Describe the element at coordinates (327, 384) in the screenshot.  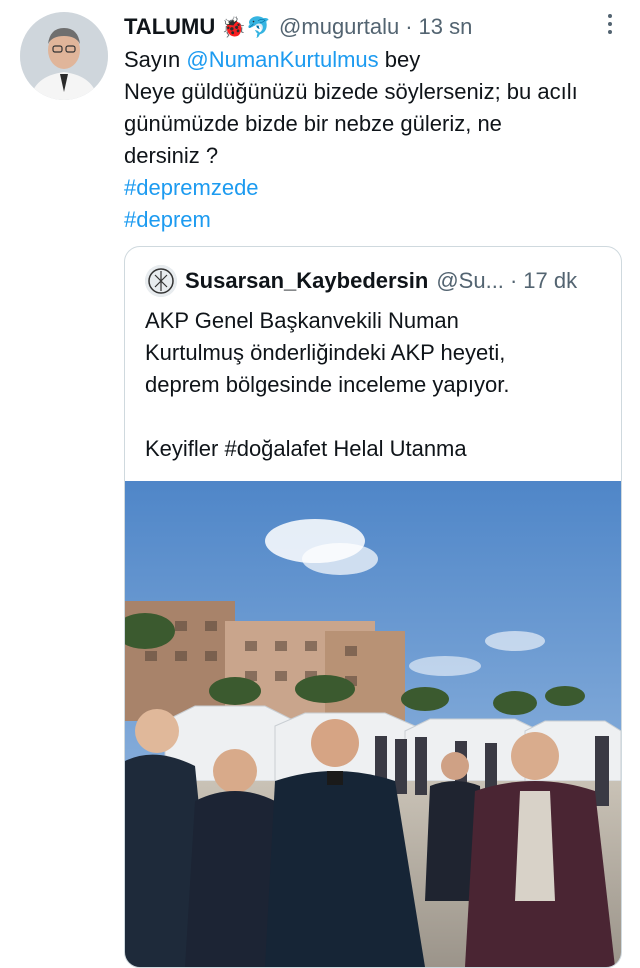
I see `quoted-line-3: deprem bölgesinde inceleme yapıyor.` at that location.